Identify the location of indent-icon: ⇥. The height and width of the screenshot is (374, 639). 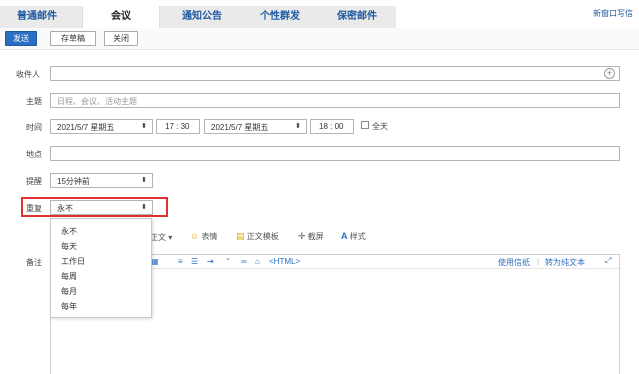
(210, 261).